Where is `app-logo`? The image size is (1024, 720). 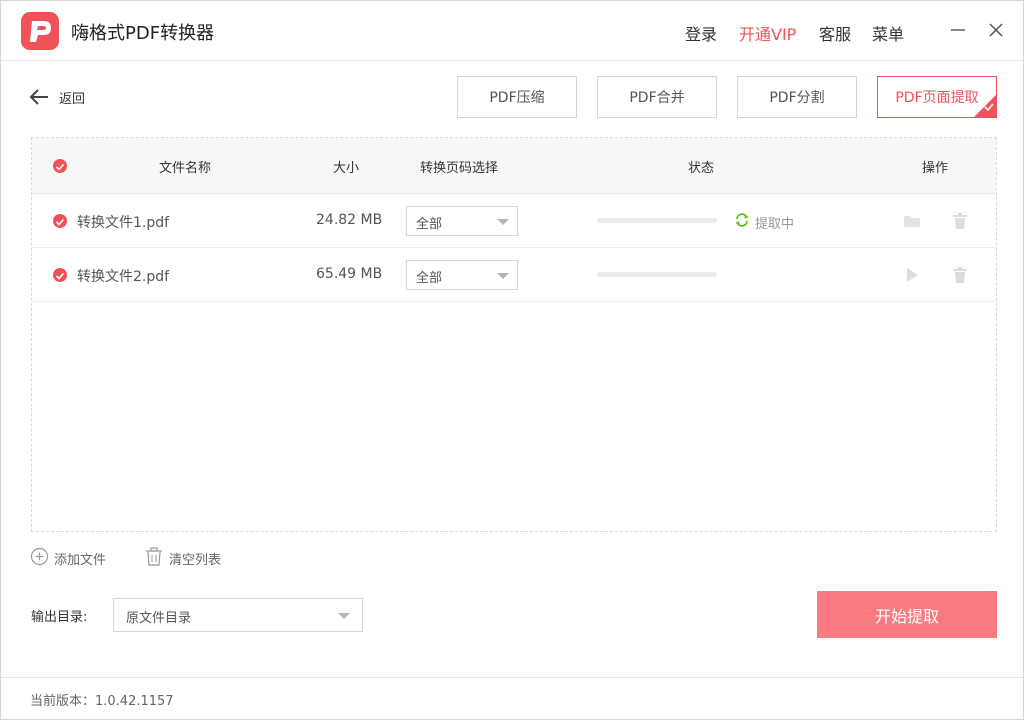
app-logo is located at coordinates (40, 31).